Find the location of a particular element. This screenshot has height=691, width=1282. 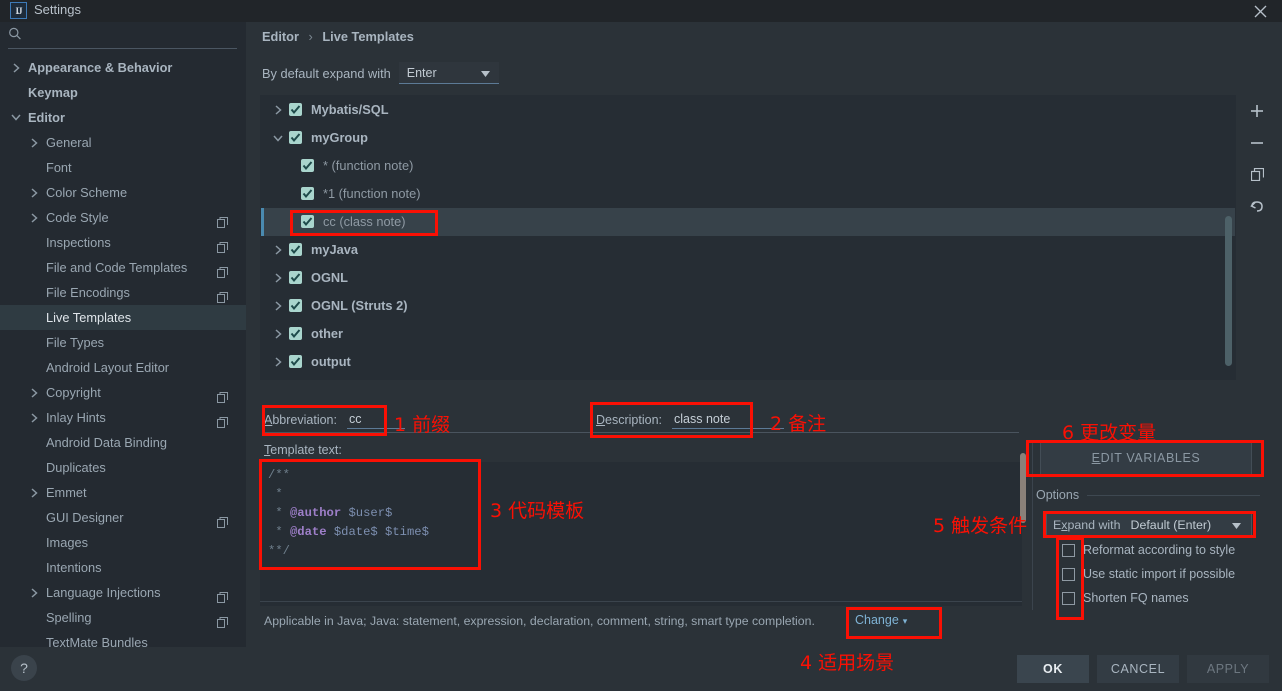

template-tree-row: *1 (function note) is located at coordinates (748, 194).